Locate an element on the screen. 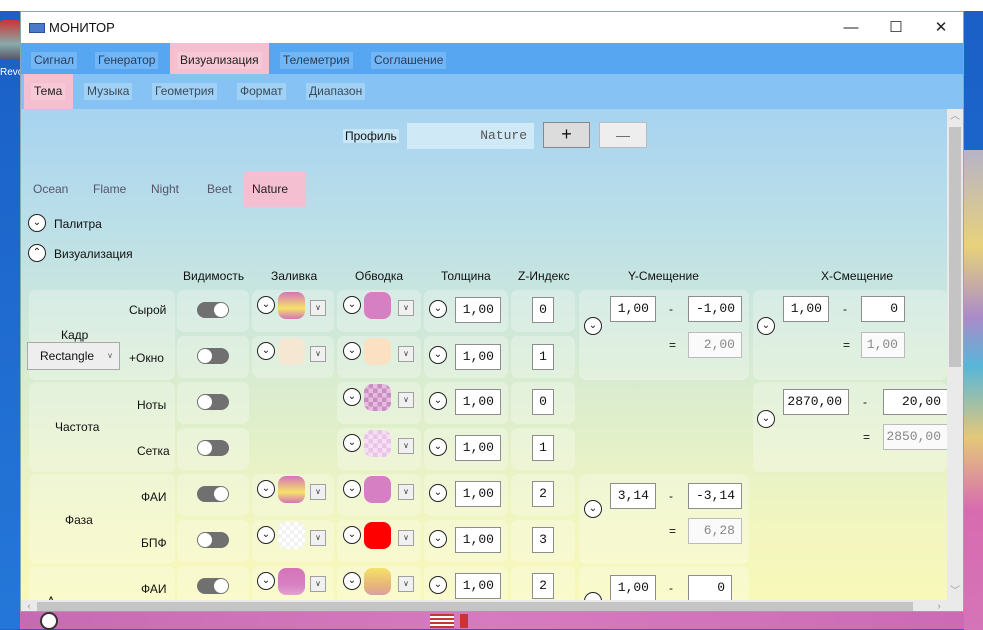 Image resolution: width=983 pixels, height=630 pixels. xoffset-a-field: 2870,00 is located at coordinates (816, 402).